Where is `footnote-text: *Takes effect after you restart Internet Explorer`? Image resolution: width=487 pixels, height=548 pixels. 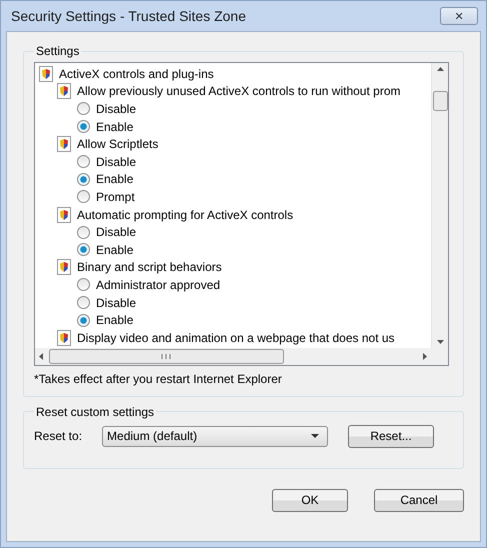
footnote-text: *Takes effect after you restart Internet Explorer is located at coordinates (158, 379).